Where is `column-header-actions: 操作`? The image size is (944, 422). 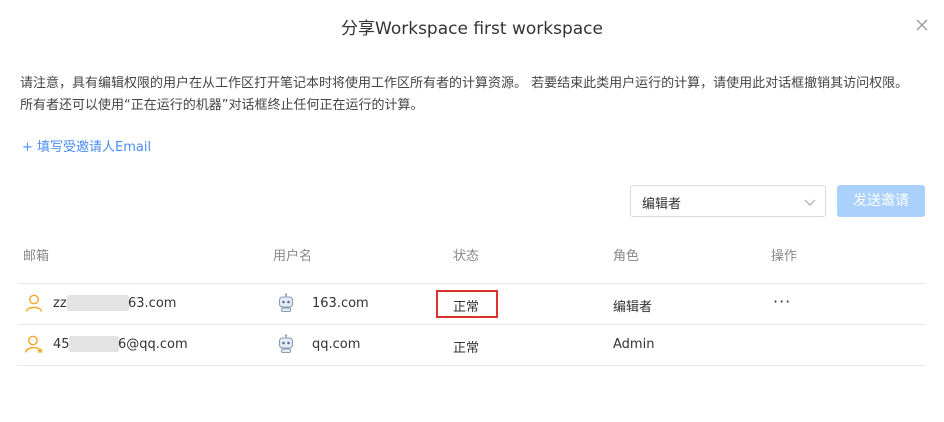
column-header-actions: 操作 is located at coordinates (784, 256).